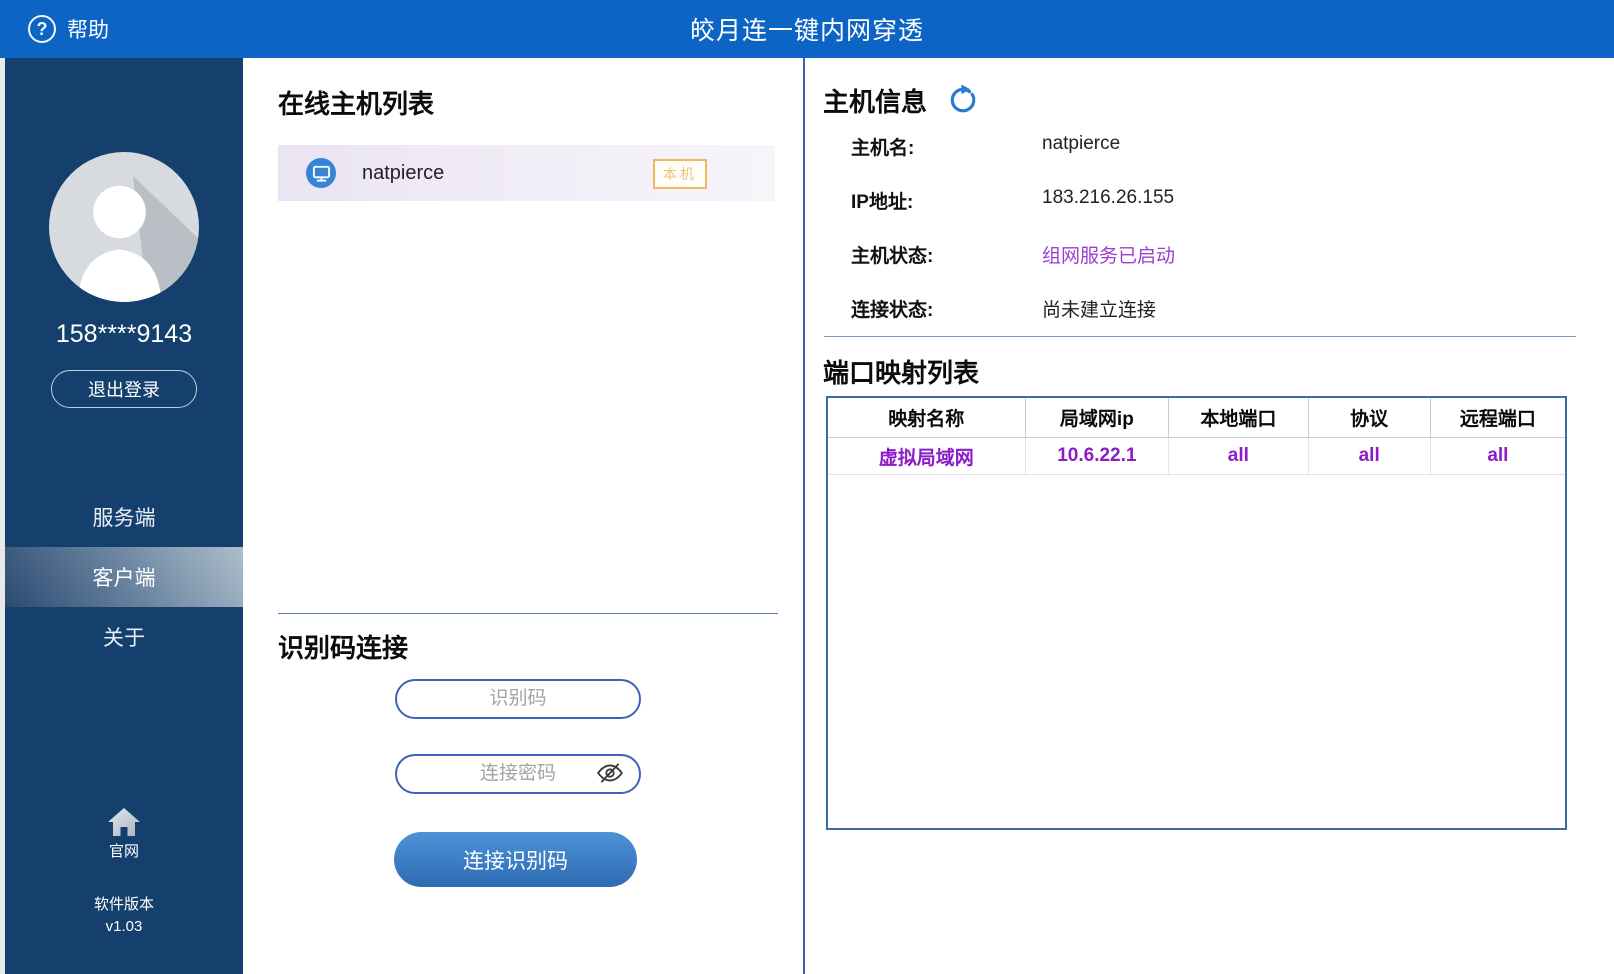 The width and height of the screenshot is (1614, 974). I want to click on identification-code-input, so click(518, 699).